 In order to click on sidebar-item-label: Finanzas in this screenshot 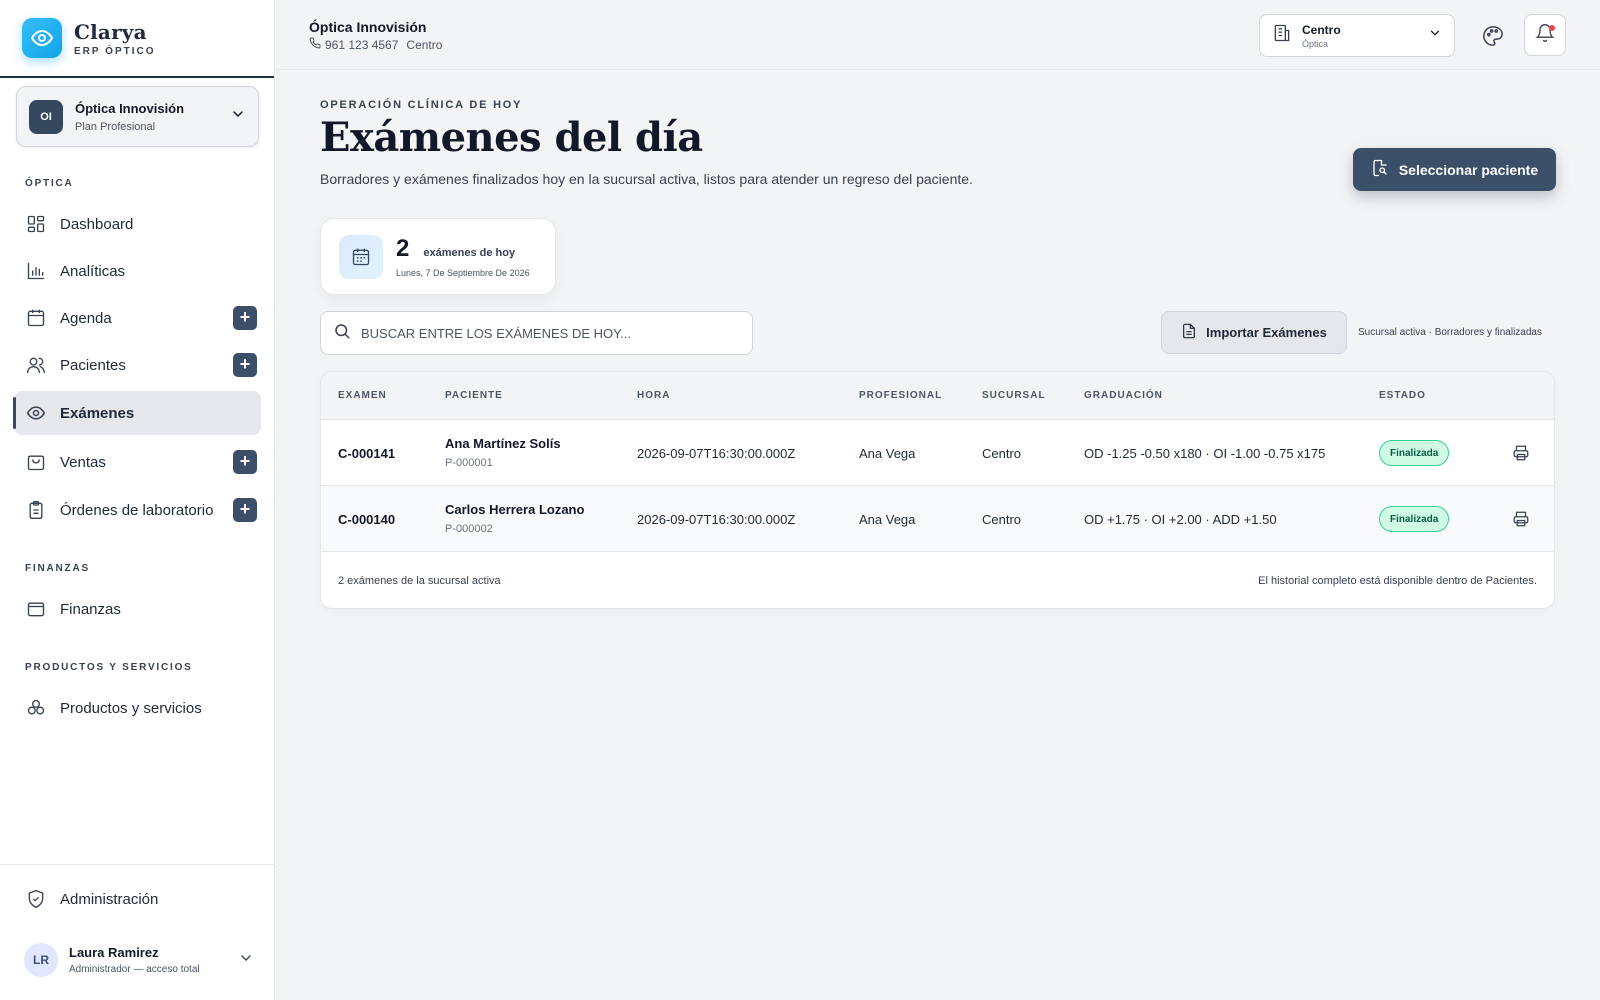, I will do `click(90, 609)`.